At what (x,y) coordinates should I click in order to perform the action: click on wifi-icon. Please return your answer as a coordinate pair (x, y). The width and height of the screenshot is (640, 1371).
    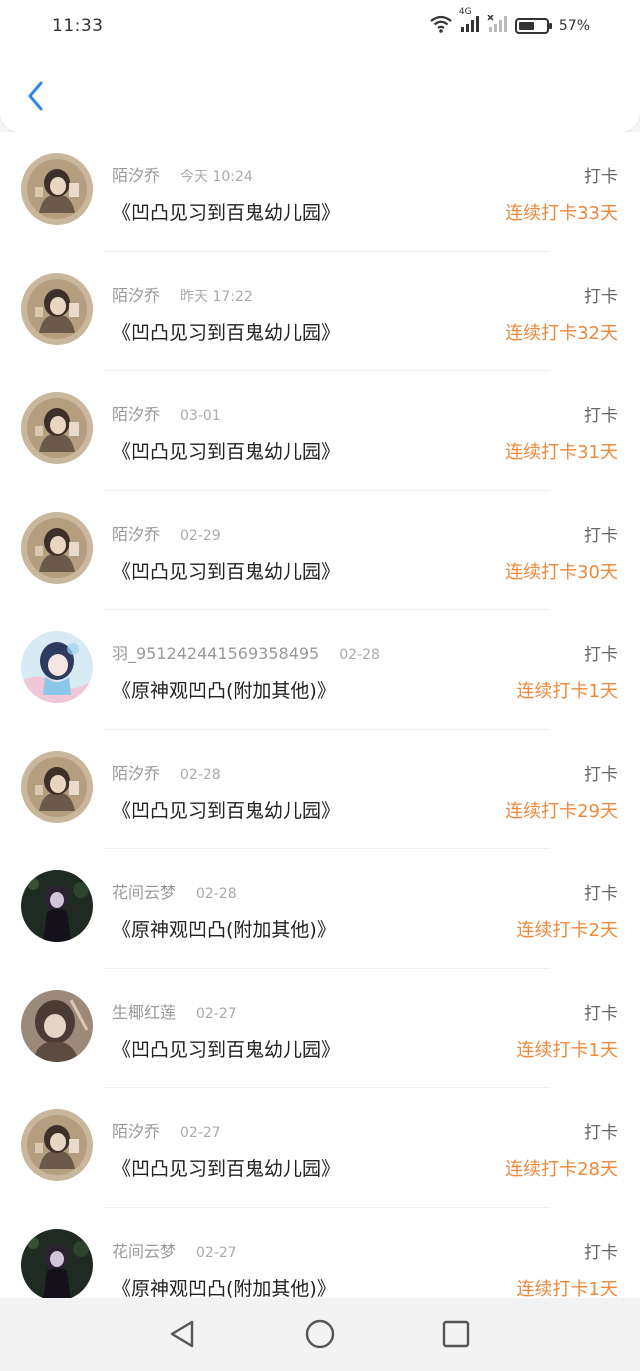
    Looking at the image, I should click on (441, 26).